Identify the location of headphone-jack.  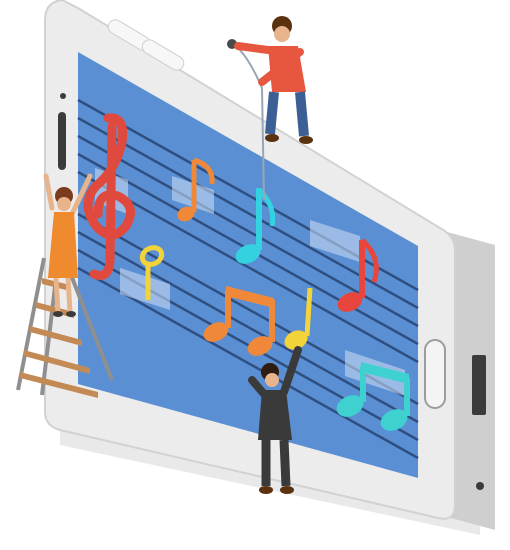
(480, 486).